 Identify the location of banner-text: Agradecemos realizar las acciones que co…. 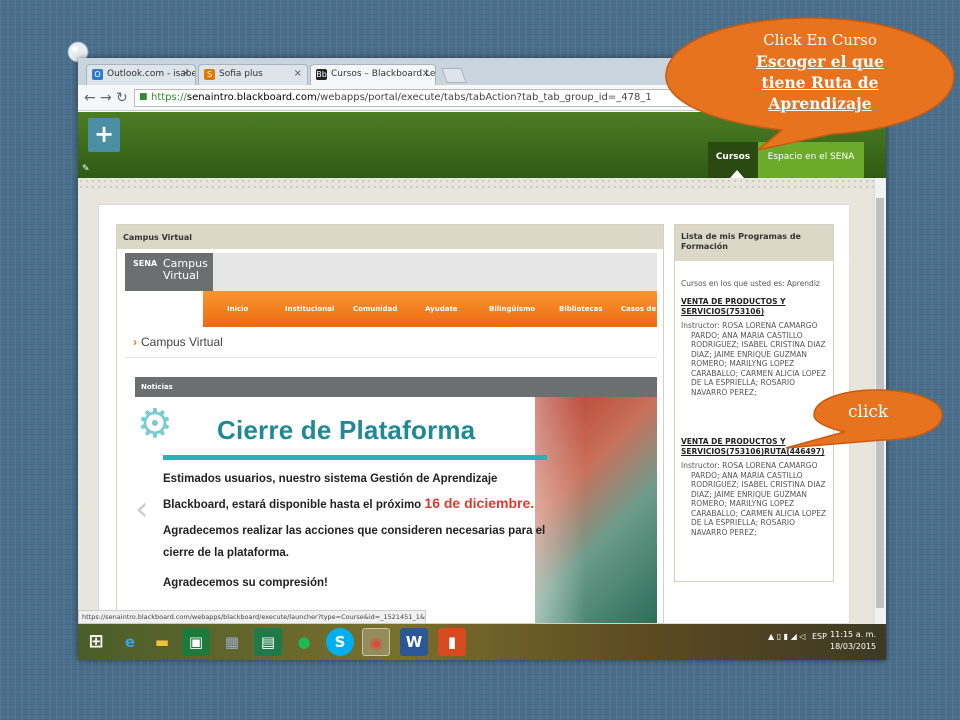
(354, 531).